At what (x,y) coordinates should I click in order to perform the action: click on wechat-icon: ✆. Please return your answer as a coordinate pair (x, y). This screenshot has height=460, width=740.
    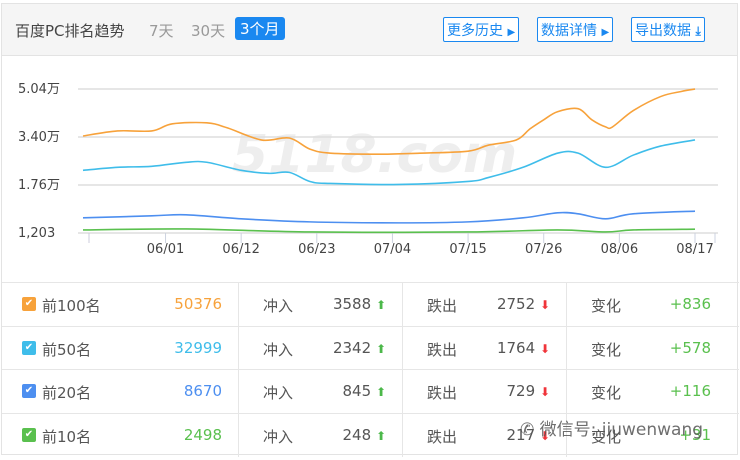
    Looking at the image, I should click on (527, 430).